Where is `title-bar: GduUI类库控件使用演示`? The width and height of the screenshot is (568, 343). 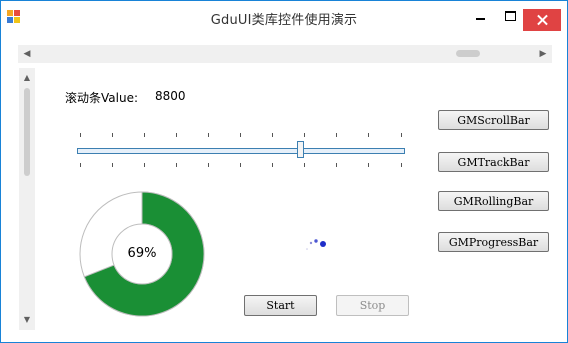 title-bar: GduUI类库控件使用演示 is located at coordinates (284, 16).